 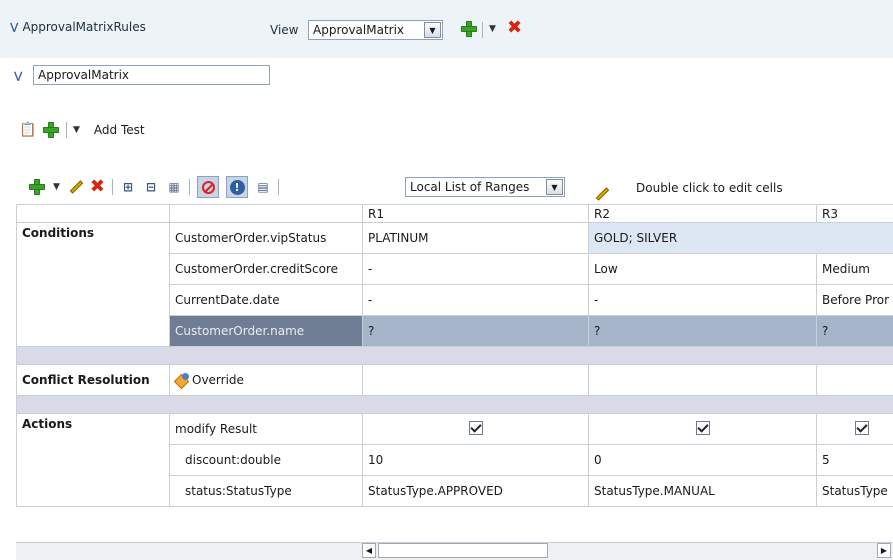 What do you see at coordinates (93, 380) in the screenshot?
I see `conflict-resolution-label: Conflict Resolution` at bounding box center [93, 380].